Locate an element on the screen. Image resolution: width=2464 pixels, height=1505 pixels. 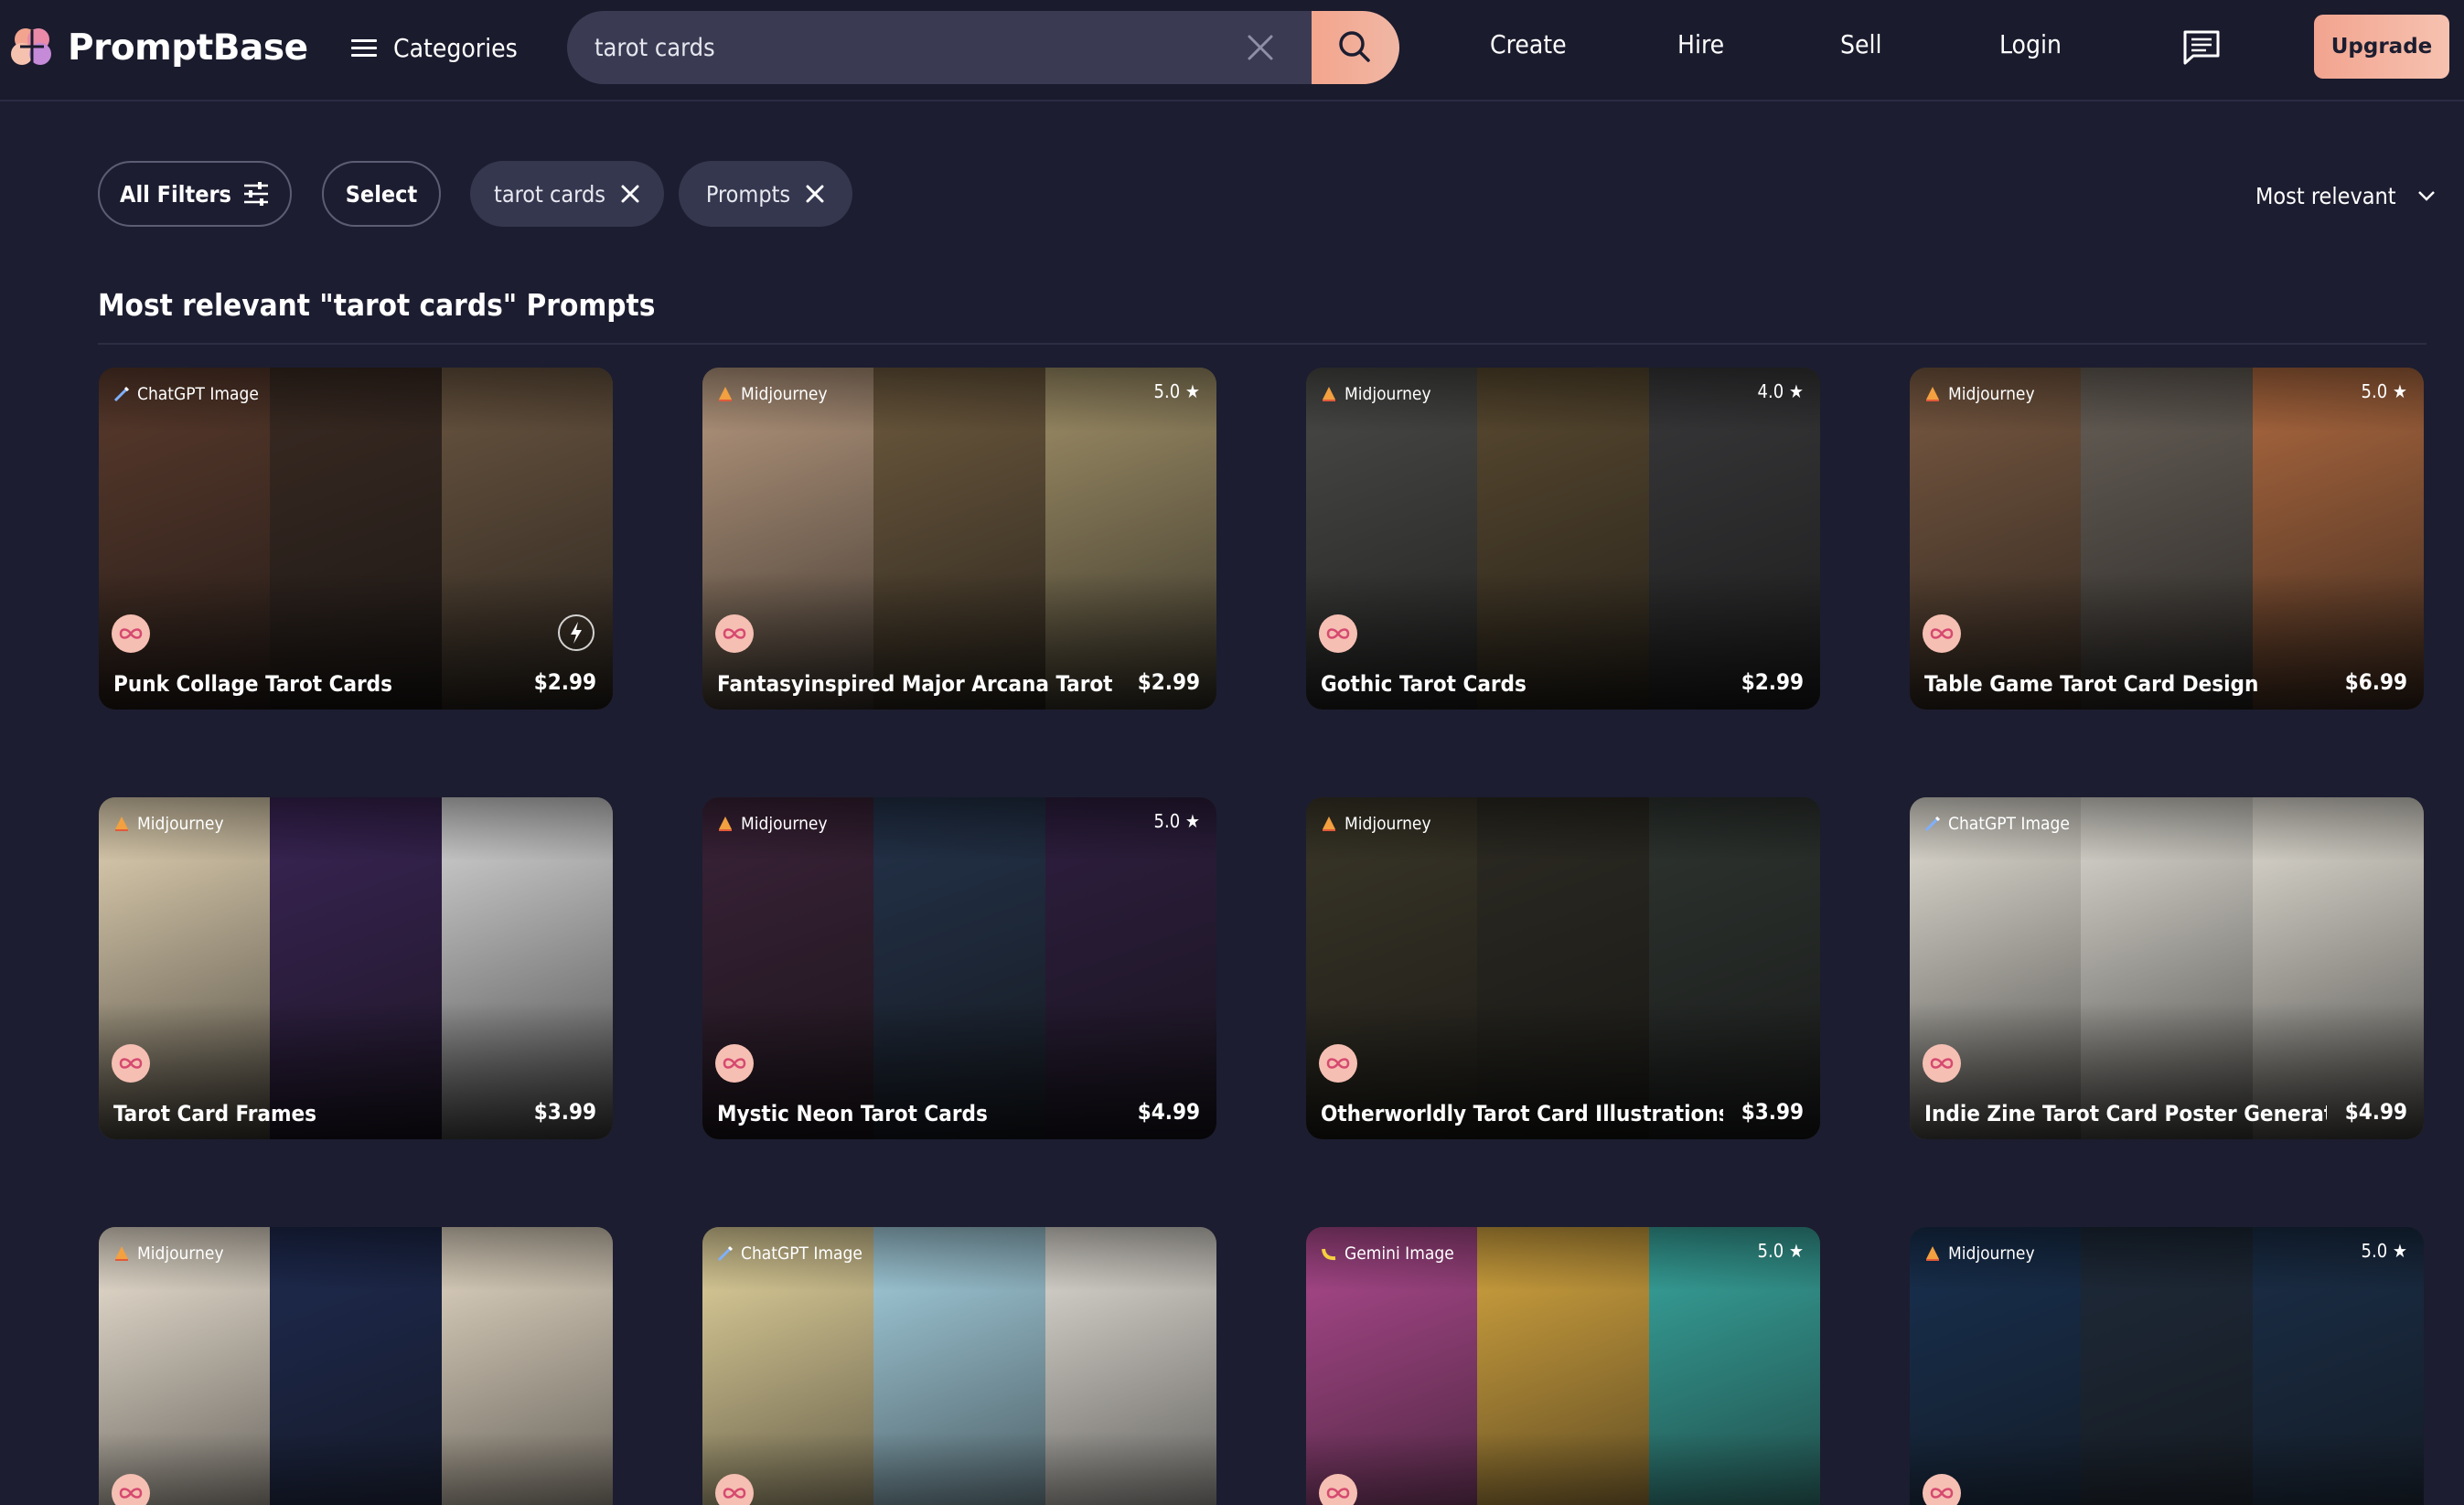
model-badge: Gemini Image is located at coordinates (1388, 1253).